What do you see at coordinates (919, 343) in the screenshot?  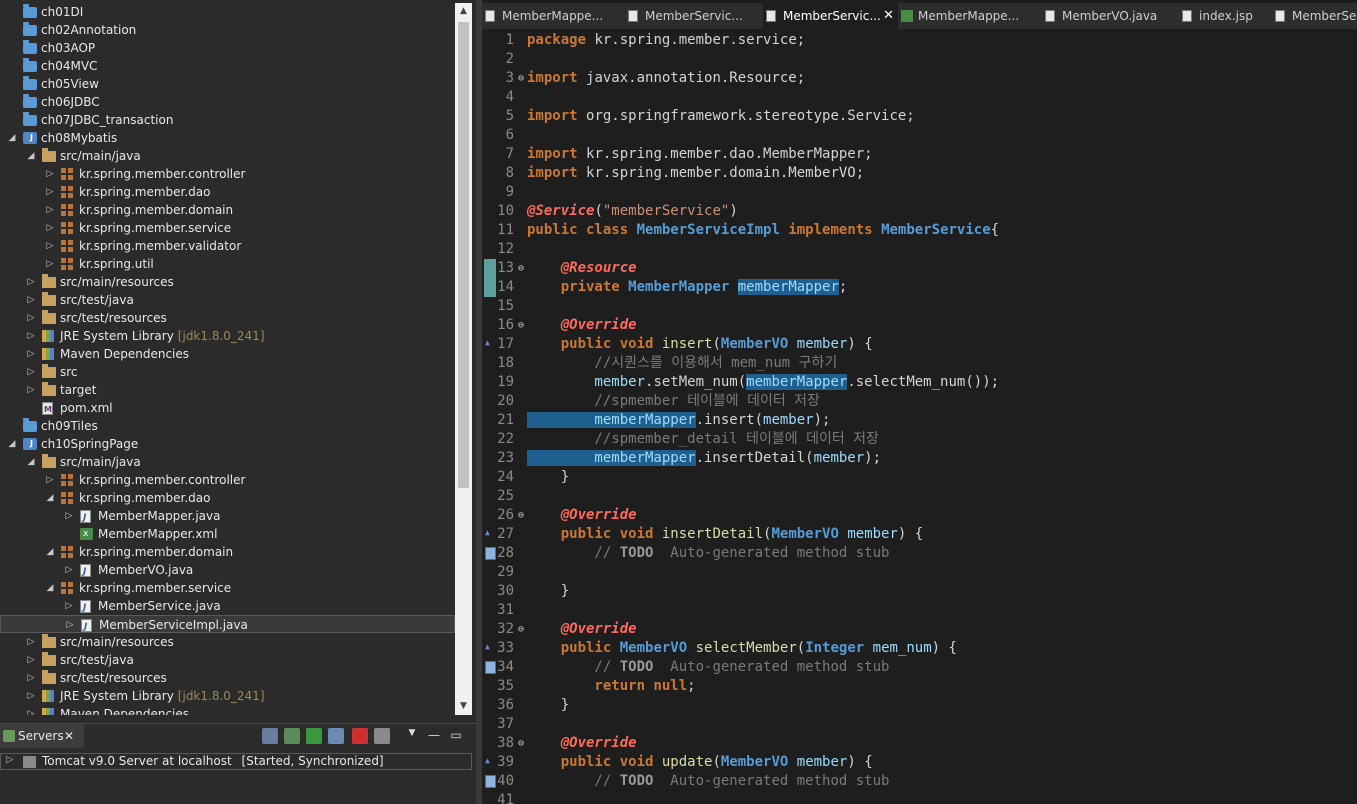 I see `code-line: 17 public void insert(MemberVO member) {` at bounding box center [919, 343].